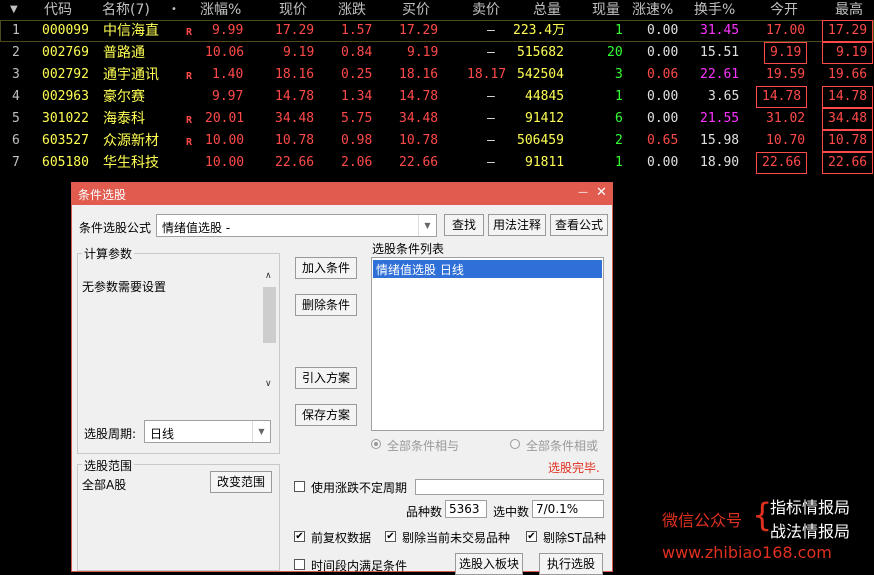  Describe the element at coordinates (515, 444) in the screenshot. I see `radio-or` at that location.